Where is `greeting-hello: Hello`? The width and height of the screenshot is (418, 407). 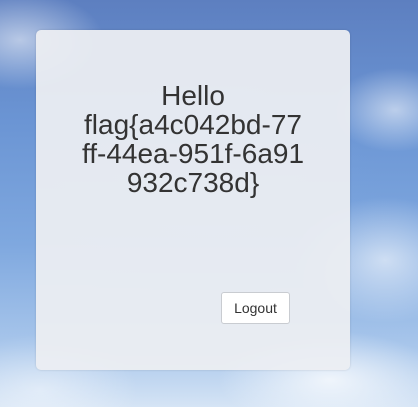 greeting-hello: Hello is located at coordinates (193, 95).